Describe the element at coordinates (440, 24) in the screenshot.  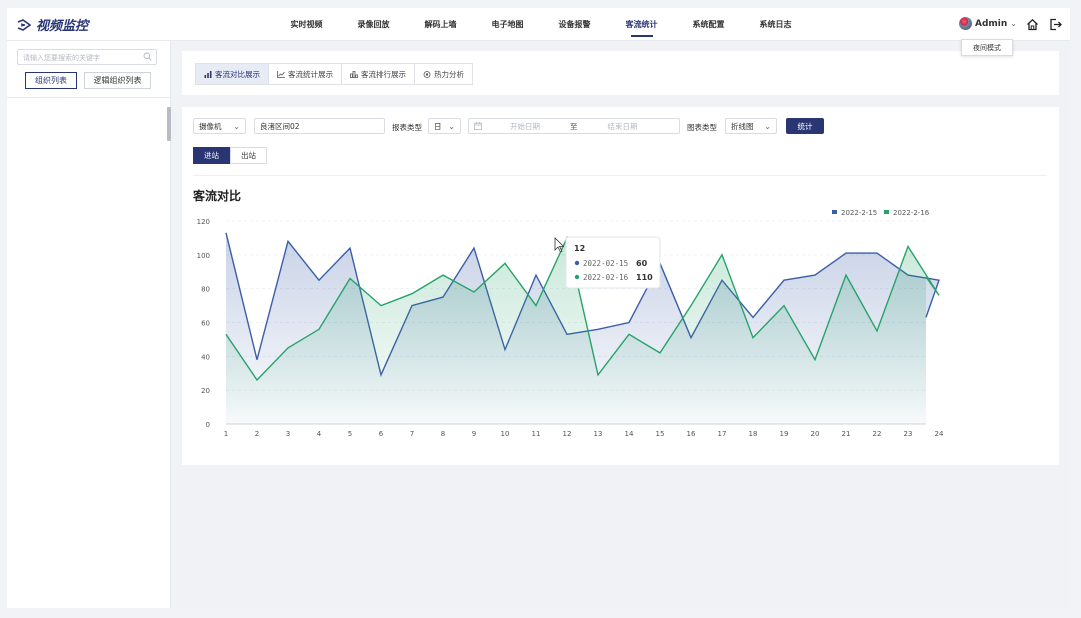
I see `nav-item-decode: 解码上墙` at that location.